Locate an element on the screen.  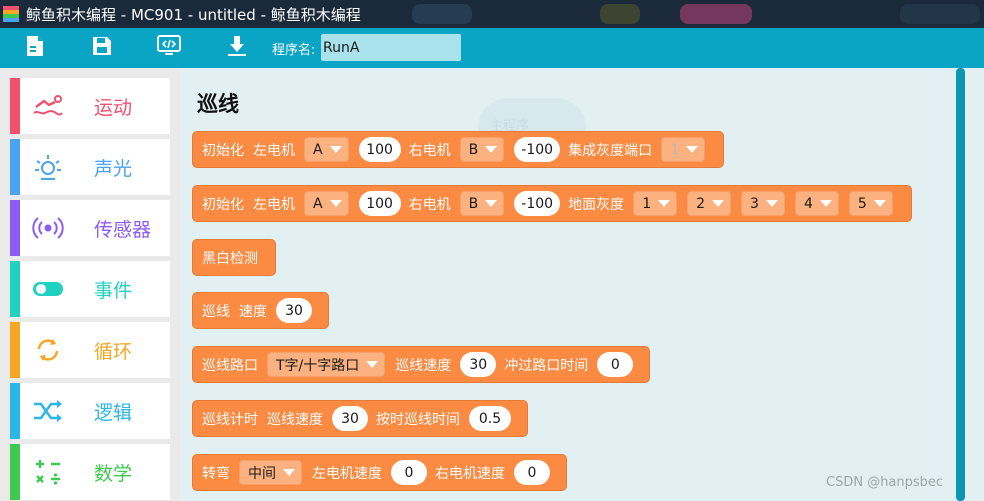
block-dropdown: 5 is located at coordinates (870, 203).